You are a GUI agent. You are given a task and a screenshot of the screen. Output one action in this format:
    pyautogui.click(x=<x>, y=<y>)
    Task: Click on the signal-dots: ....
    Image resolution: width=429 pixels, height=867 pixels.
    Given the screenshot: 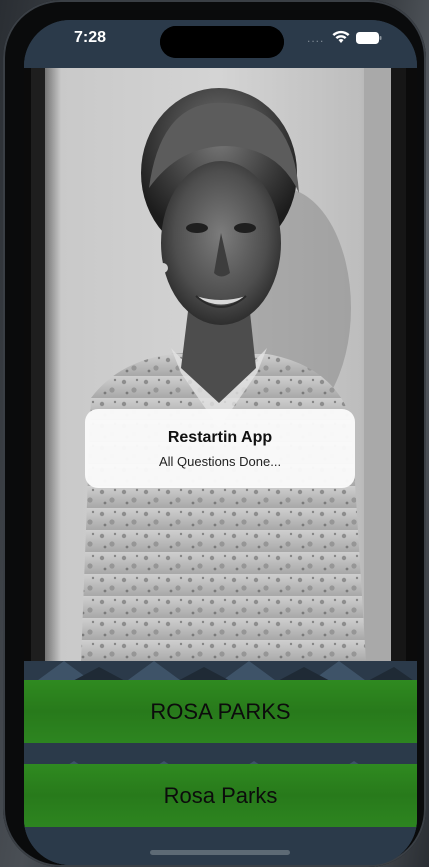 What is the action you would take?
    pyautogui.click(x=316, y=38)
    